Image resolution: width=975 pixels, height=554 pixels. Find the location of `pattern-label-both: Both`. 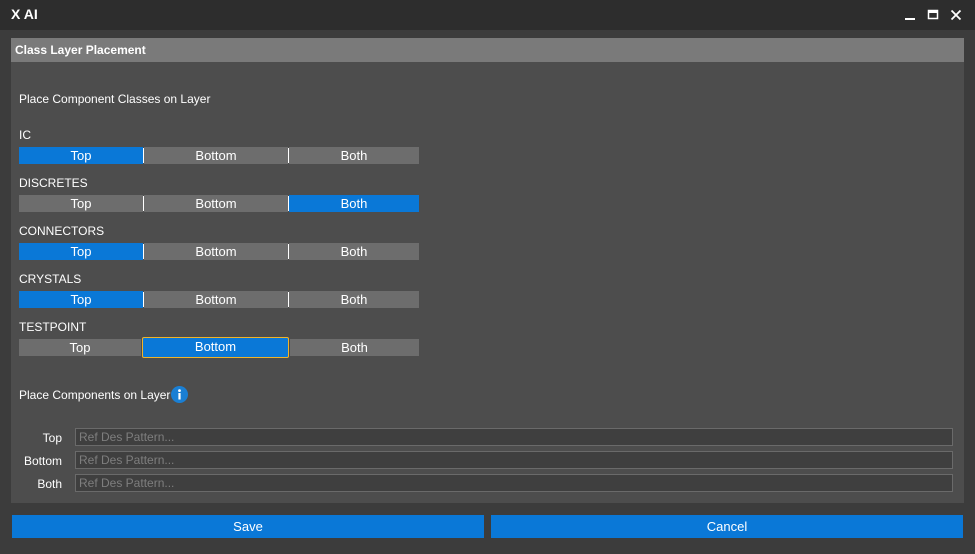

pattern-label-both: Both is located at coordinates (49, 484).